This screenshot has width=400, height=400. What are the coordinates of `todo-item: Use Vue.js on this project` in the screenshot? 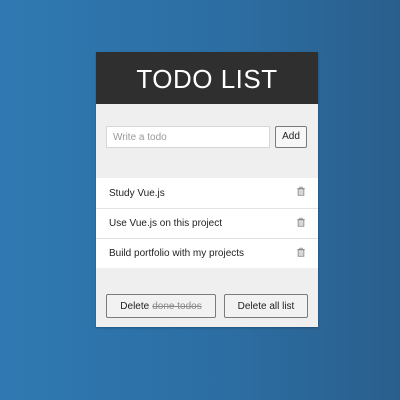 It's located at (207, 223).